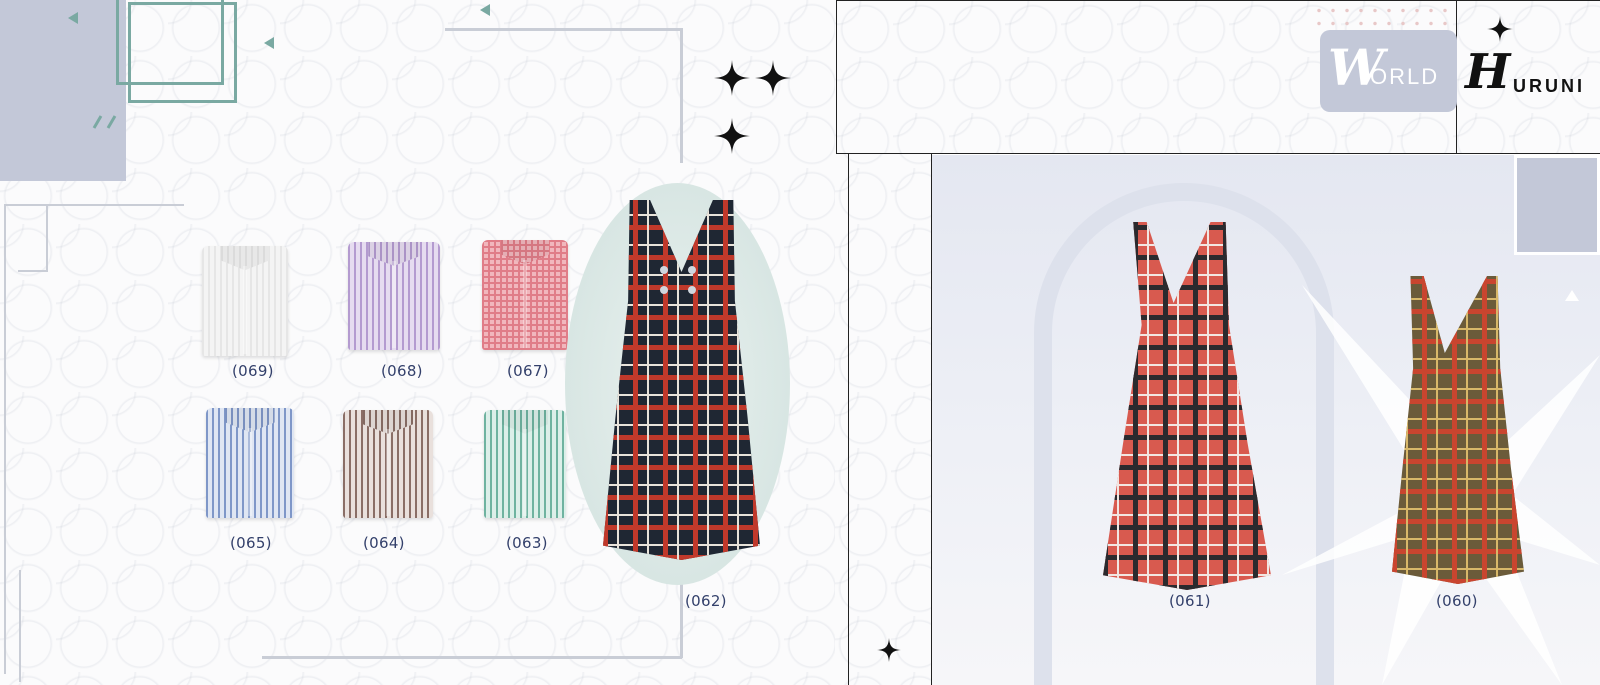  What do you see at coordinates (525, 295) in the screenshot?
I see `shirt-067-image` at bounding box center [525, 295].